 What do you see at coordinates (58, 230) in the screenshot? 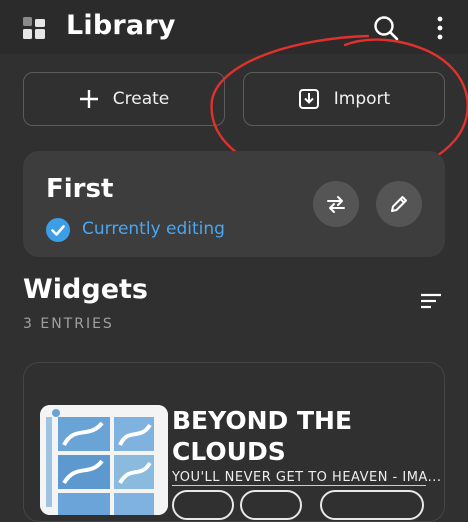
I see `check-circle-icon` at bounding box center [58, 230].